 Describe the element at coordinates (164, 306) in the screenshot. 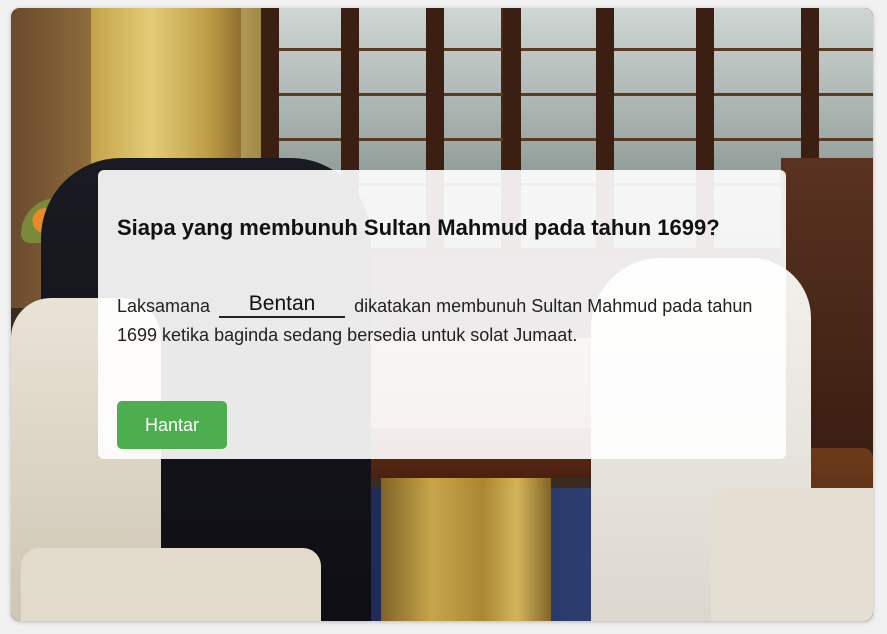

I see `sentence-before: Laksamana` at that location.